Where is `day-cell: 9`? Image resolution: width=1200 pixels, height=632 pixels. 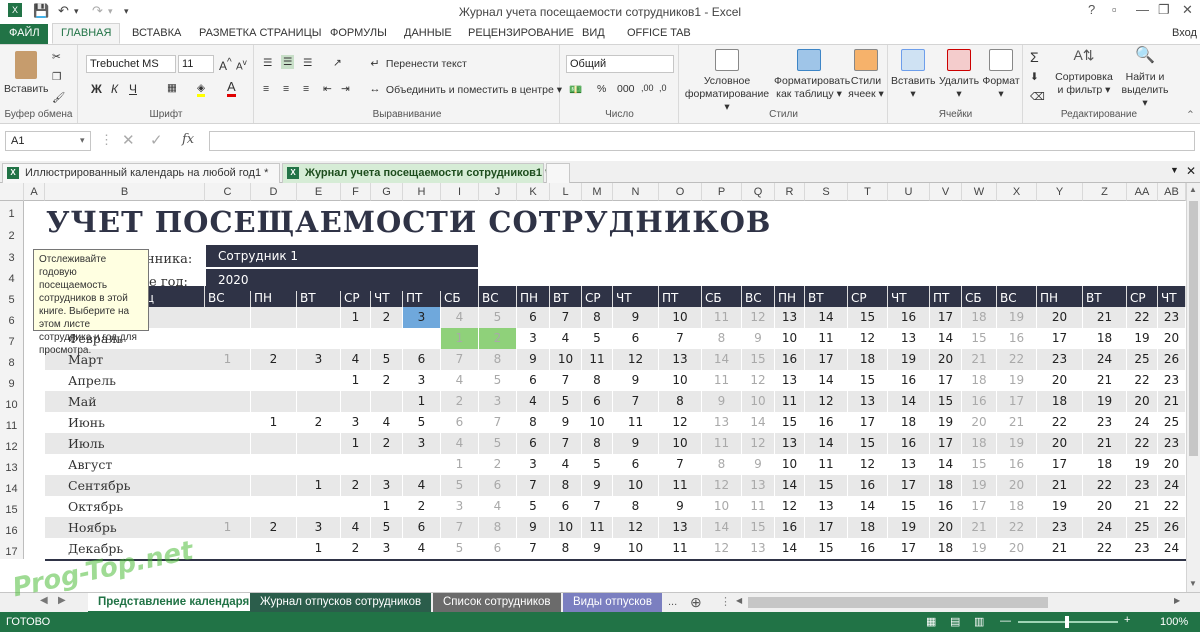 day-cell: 9 is located at coordinates (636, 443).